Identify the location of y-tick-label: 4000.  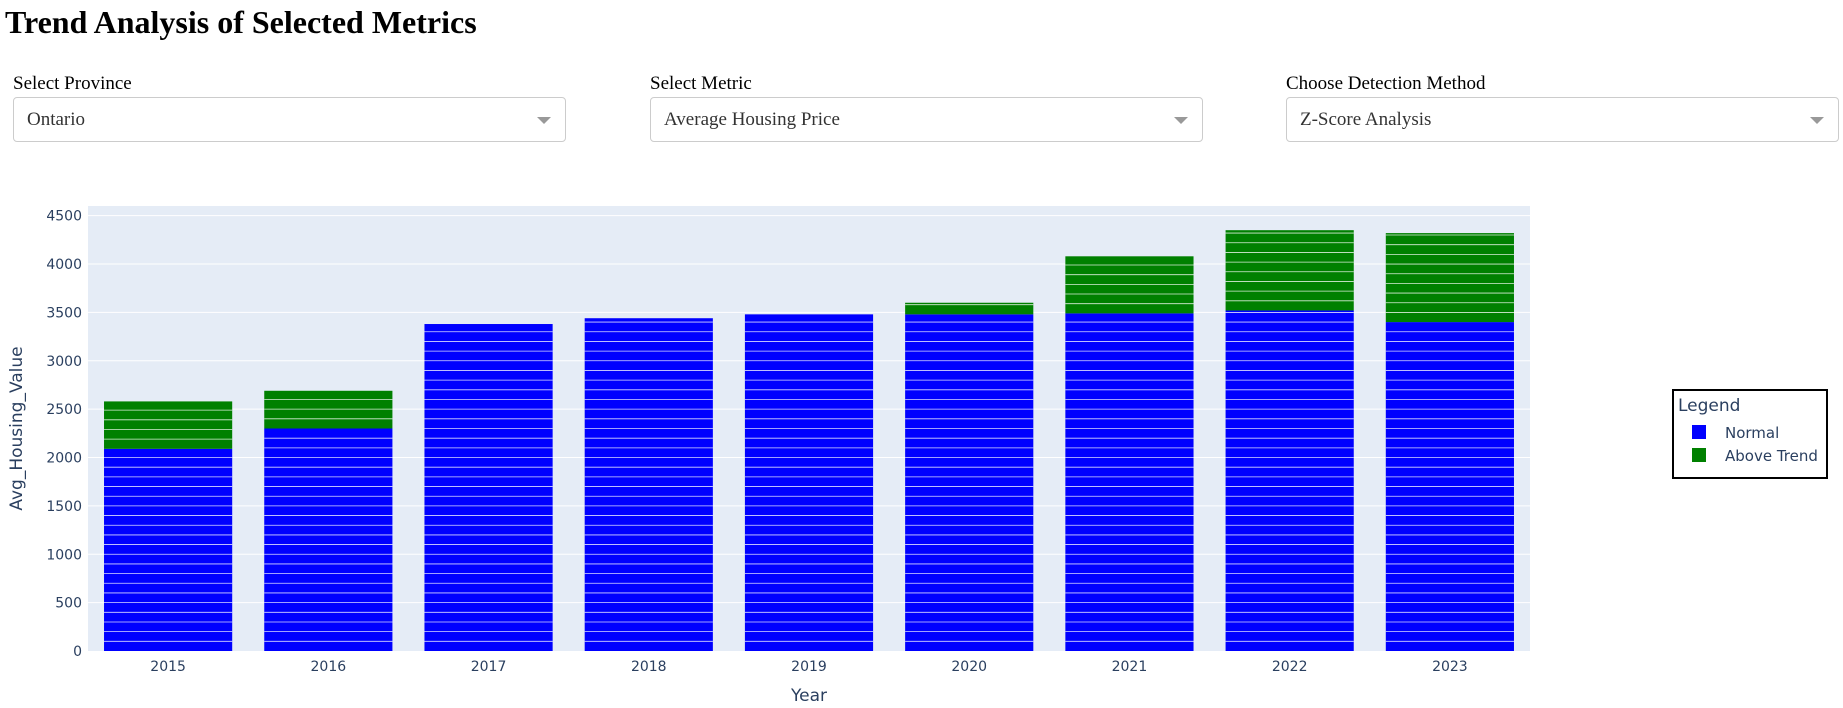
(64, 265).